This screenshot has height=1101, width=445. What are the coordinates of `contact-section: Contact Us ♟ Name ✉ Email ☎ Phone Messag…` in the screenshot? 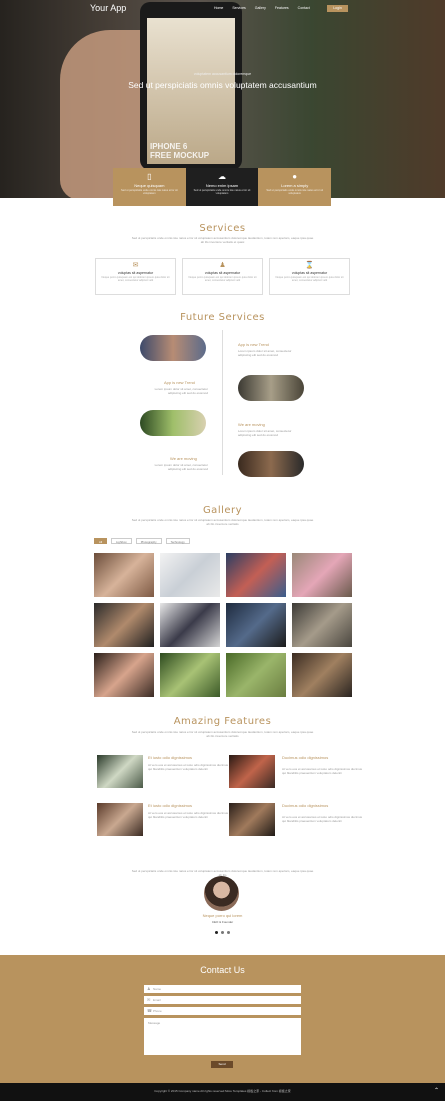 It's located at (222, 1019).